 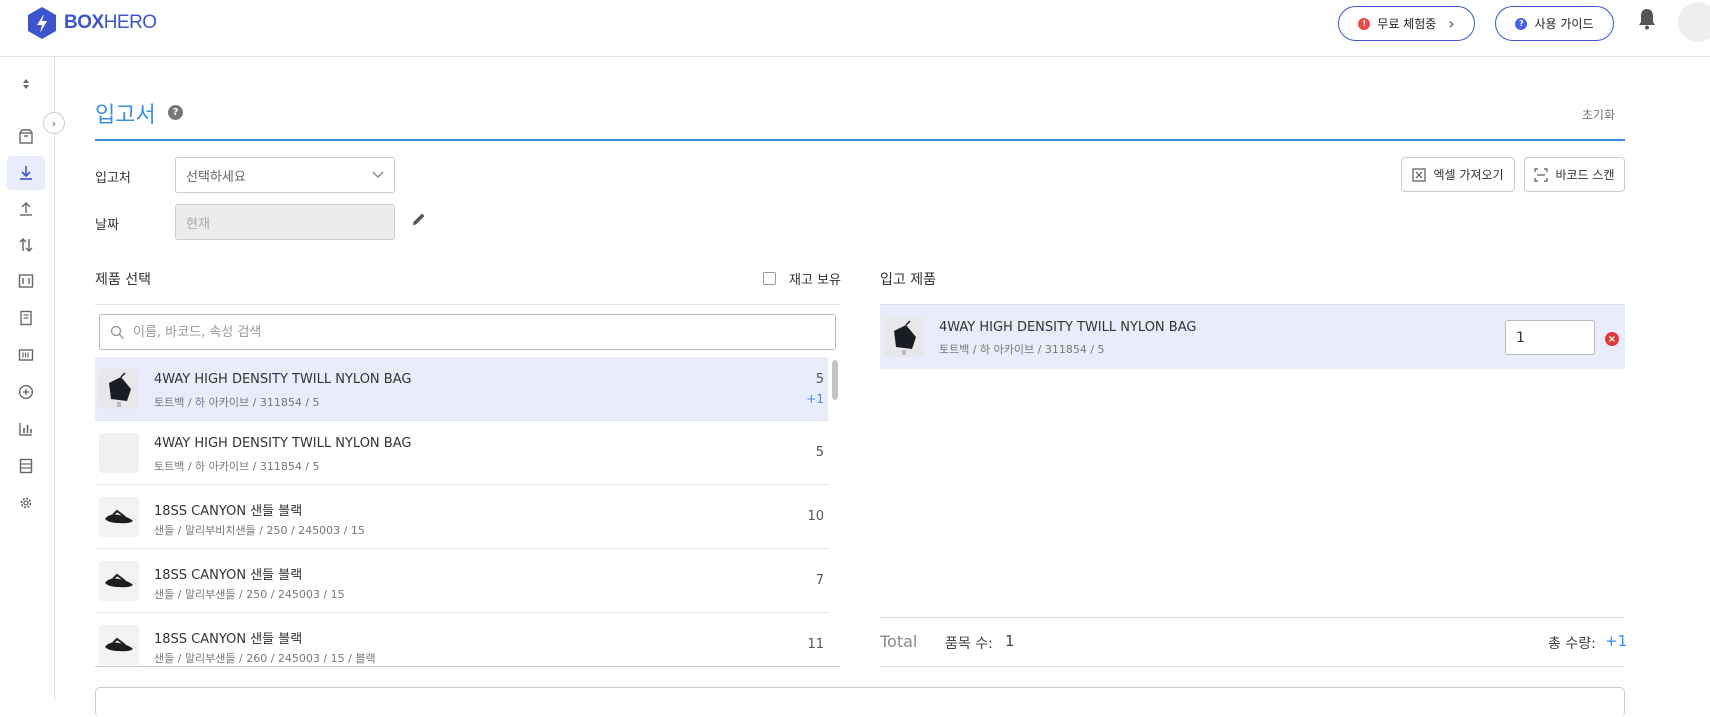 I want to click on avatar, so click(x=1694, y=22).